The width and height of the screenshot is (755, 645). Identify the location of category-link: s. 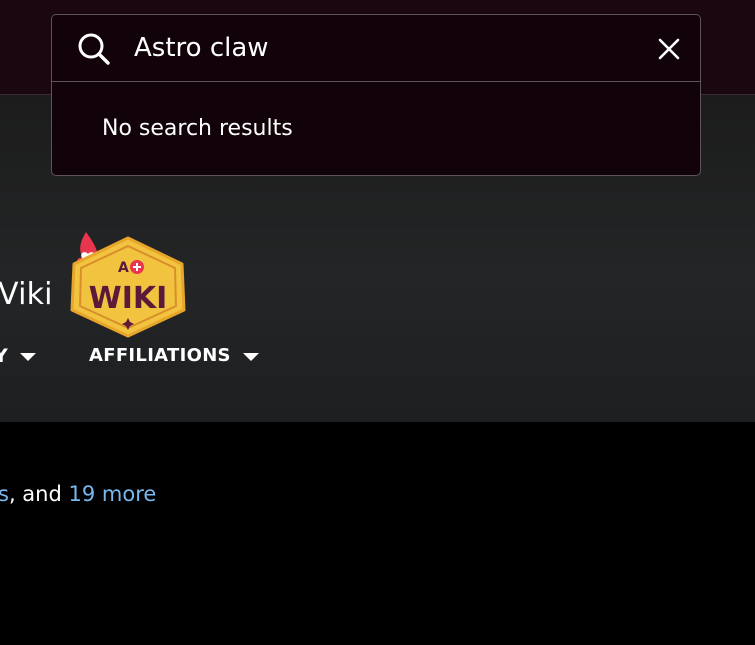
(4, 494).